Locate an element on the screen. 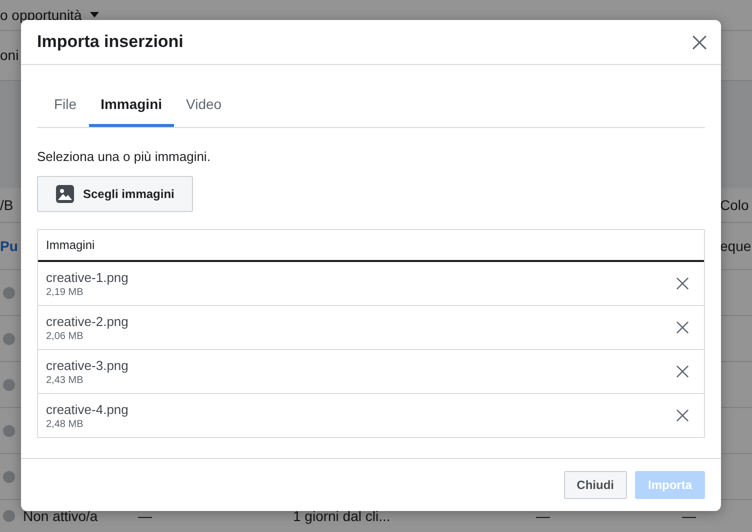 Image resolution: width=752 pixels, height=532 pixels. file-name: creative-2.png is located at coordinates (87, 321).